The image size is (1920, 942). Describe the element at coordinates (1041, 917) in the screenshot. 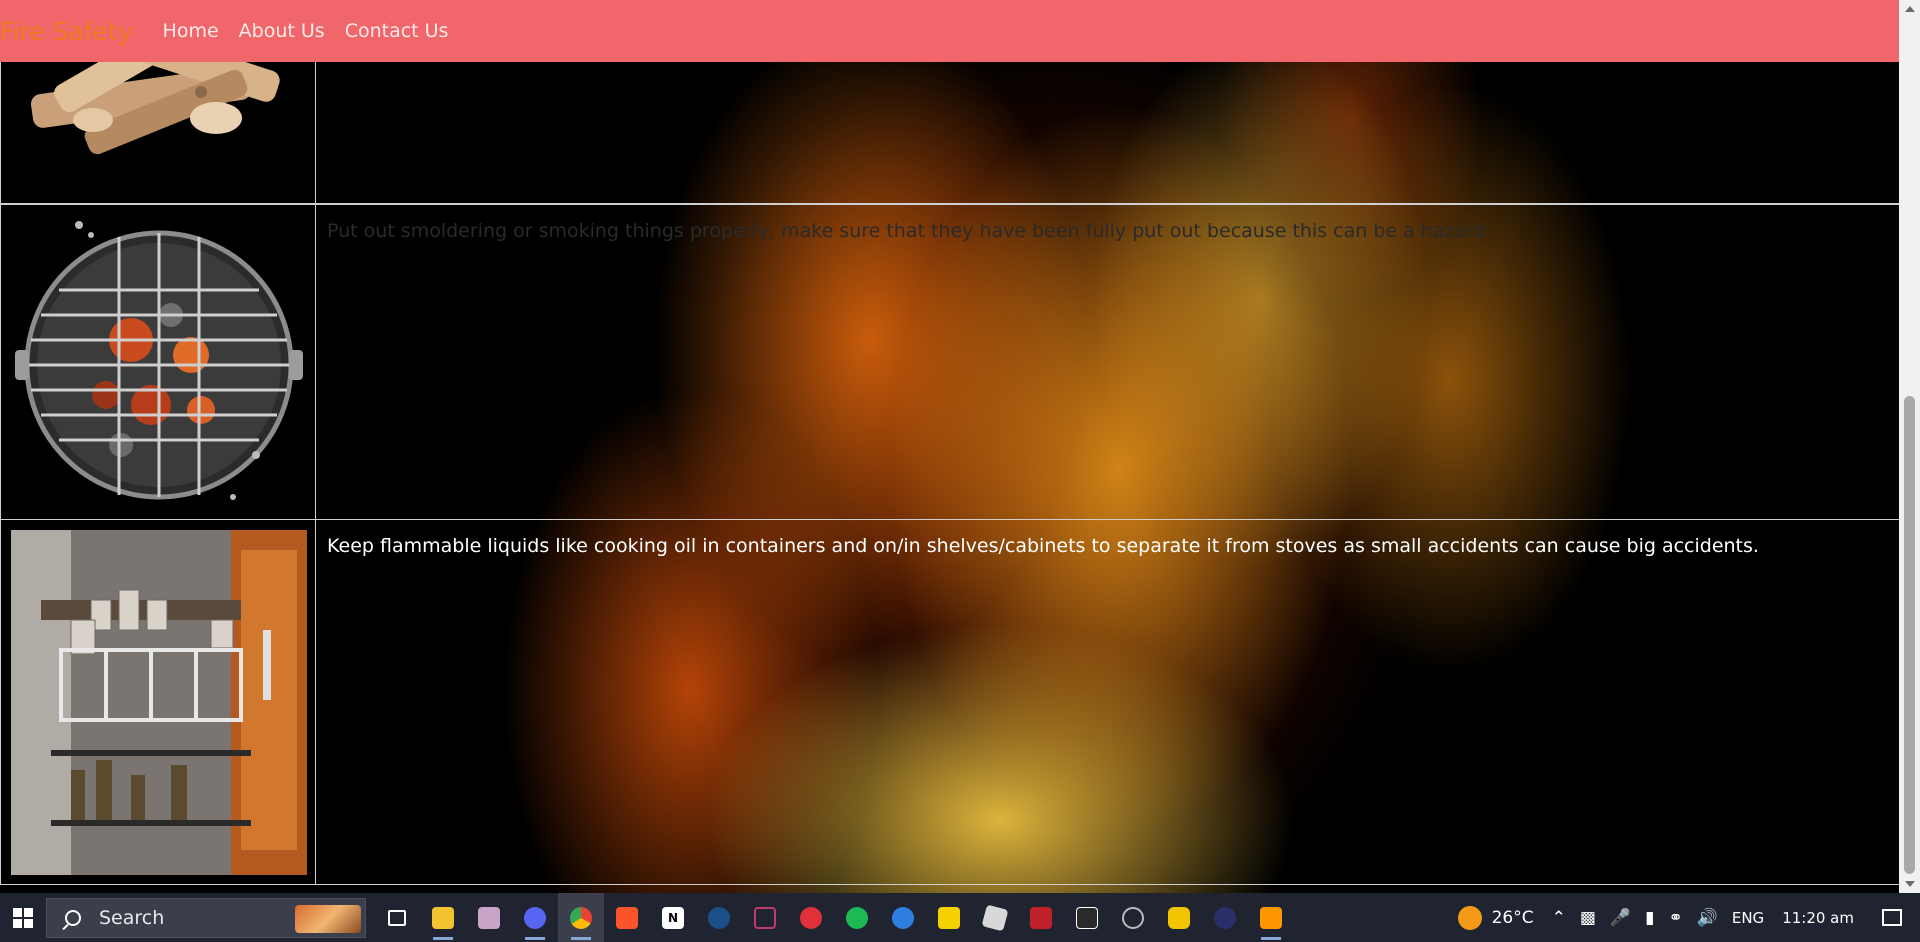

I see `voicemeeter-icon` at that location.